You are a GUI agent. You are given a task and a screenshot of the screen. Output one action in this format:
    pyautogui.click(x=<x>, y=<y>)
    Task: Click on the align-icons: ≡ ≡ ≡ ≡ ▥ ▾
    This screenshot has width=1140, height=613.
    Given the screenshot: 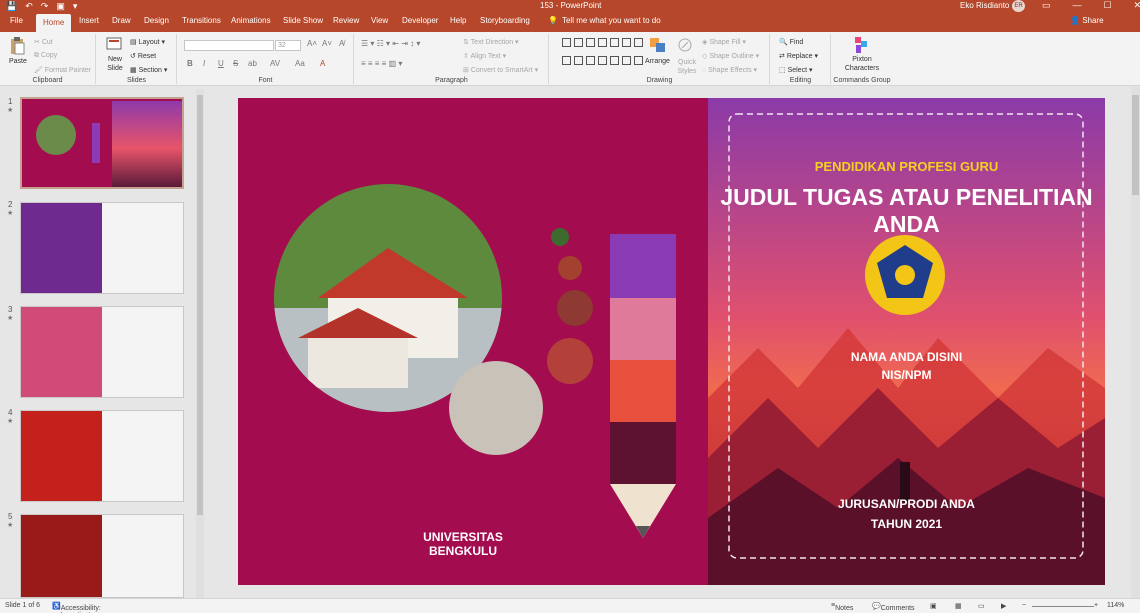 What is the action you would take?
    pyautogui.click(x=381, y=63)
    